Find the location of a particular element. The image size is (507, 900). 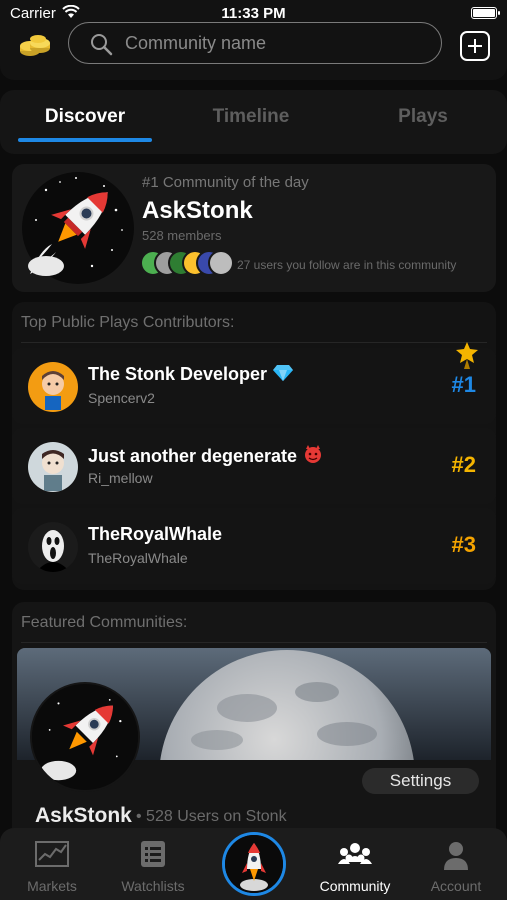

search-icon is located at coordinates (102, 45).